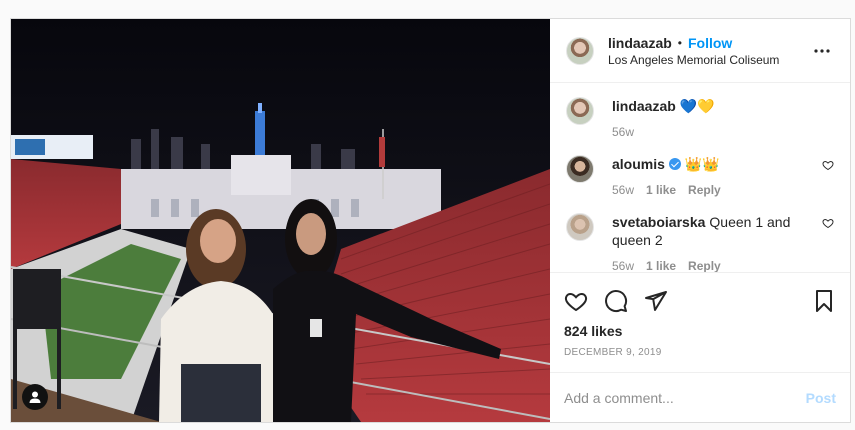 This screenshot has height=430, width=855. What do you see at coordinates (656, 301) in the screenshot?
I see `share-send-icon` at bounding box center [656, 301].